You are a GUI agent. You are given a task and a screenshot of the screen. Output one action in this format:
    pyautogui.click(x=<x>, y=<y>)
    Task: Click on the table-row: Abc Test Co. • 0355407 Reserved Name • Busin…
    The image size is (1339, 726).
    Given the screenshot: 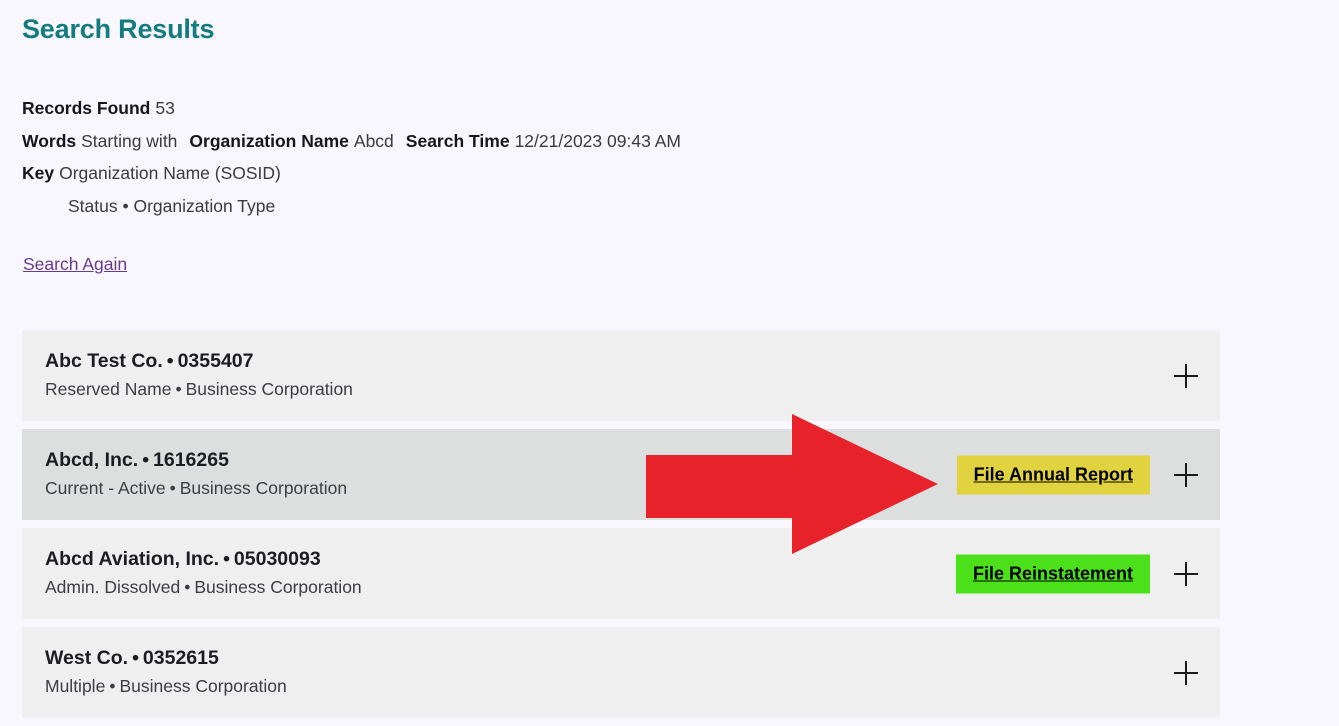 What is the action you would take?
    pyautogui.click(x=621, y=375)
    